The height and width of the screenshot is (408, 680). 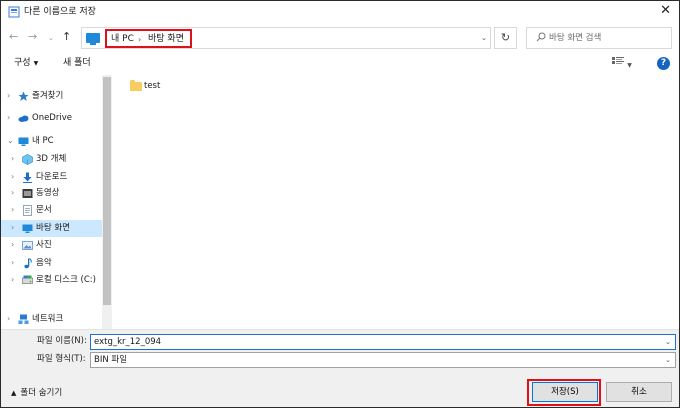 I want to click on sidebar-item-music: › 음악, so click(x=51, y=263).